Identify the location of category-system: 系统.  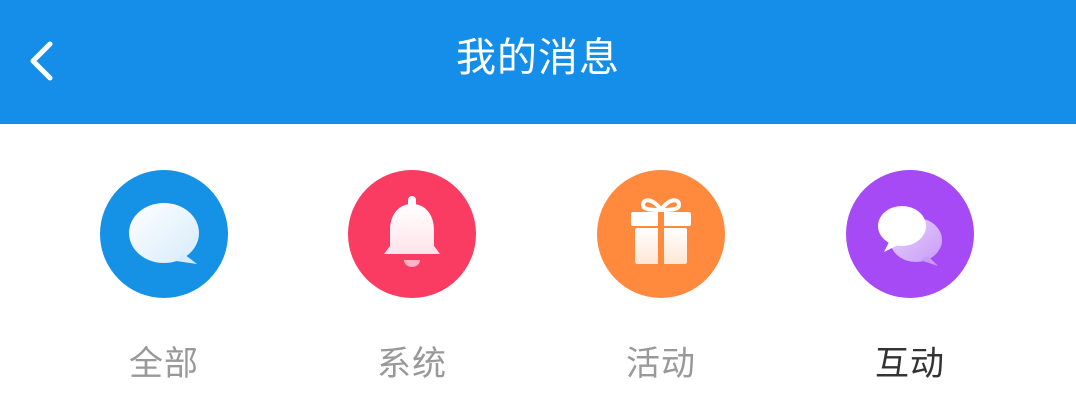
(412, 288).